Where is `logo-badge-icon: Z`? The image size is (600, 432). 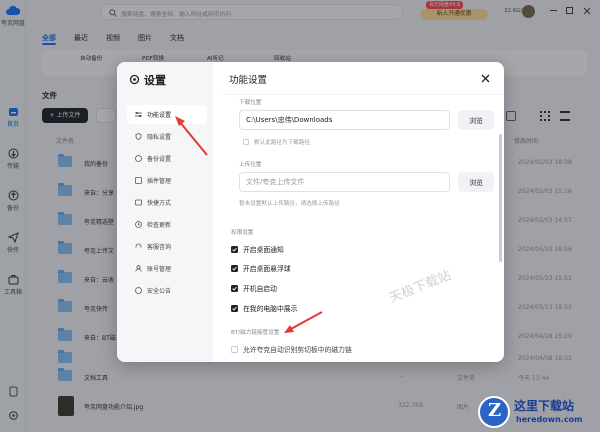
logo-badge-icon: Z is located at coordinates (494, 412).